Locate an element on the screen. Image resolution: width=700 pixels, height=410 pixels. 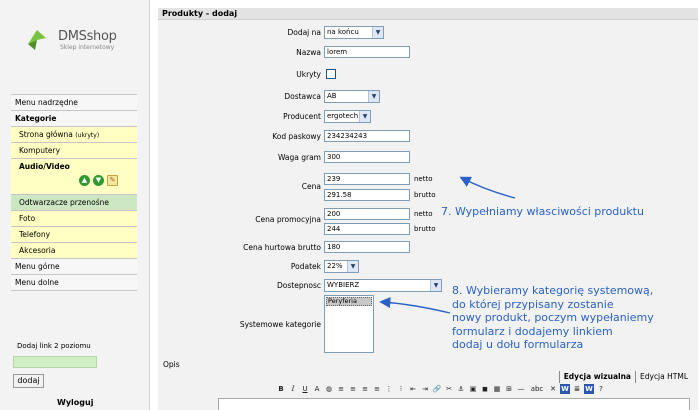
podatek-label: Podatek is located at coordinates (305, 266).